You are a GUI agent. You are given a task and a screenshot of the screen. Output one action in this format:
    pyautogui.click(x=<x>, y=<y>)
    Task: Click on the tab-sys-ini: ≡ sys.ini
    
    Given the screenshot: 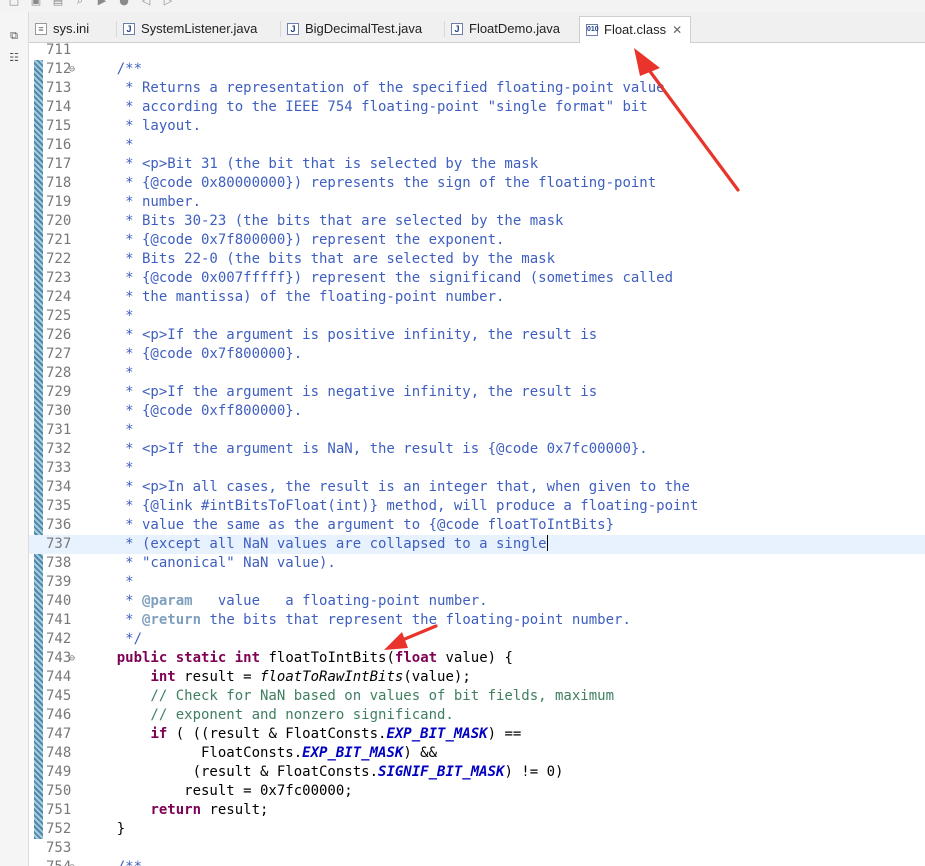 What is the action you would take?
    pyautogui.click(x=73, y=29)
    